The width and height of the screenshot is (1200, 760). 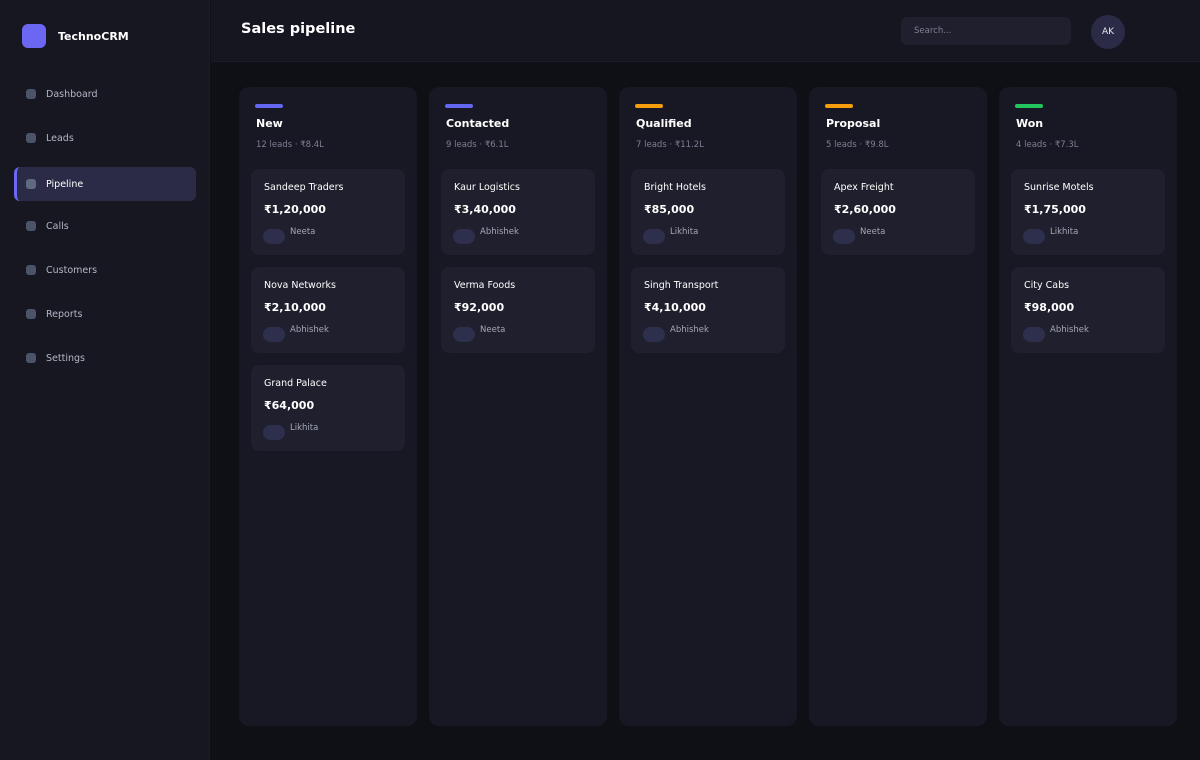 I want to click on lead-name: Apex Freight, so click(x=864, y=187).